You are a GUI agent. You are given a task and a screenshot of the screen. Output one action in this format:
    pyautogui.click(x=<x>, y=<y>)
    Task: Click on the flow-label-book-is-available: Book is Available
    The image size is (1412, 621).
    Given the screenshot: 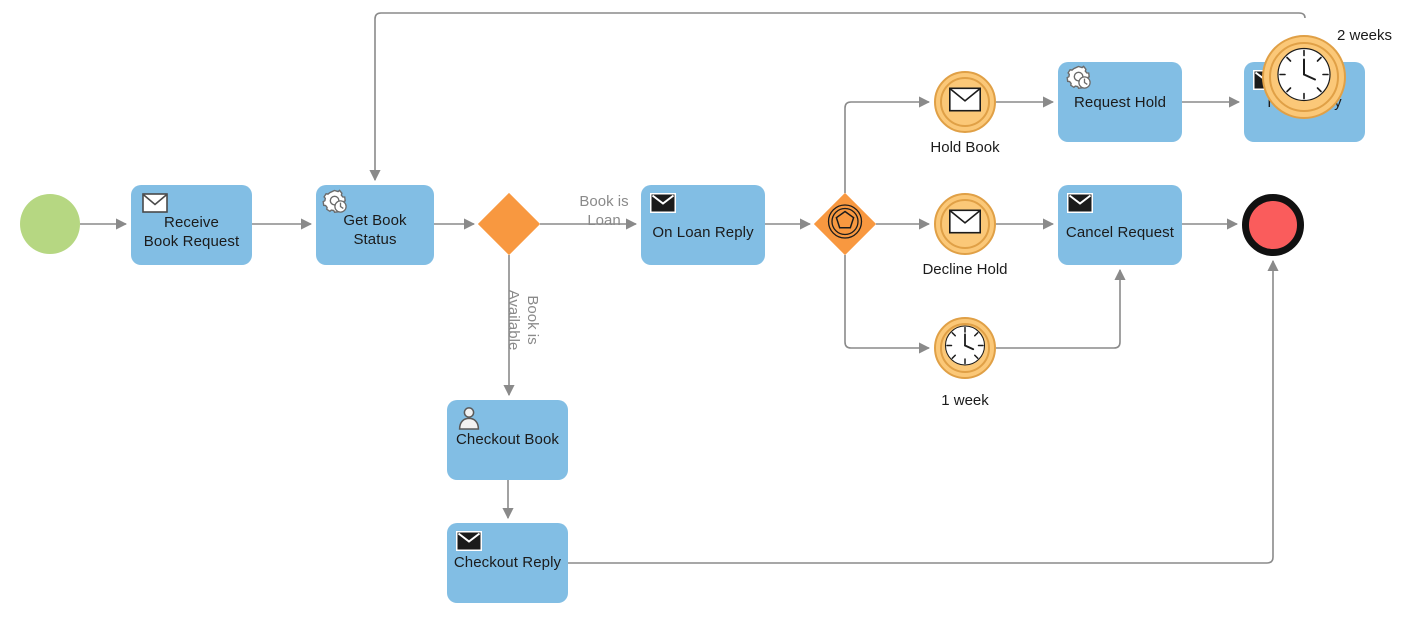 What is the action you would take?
    pyautogui.click(x=533, y=320)
    